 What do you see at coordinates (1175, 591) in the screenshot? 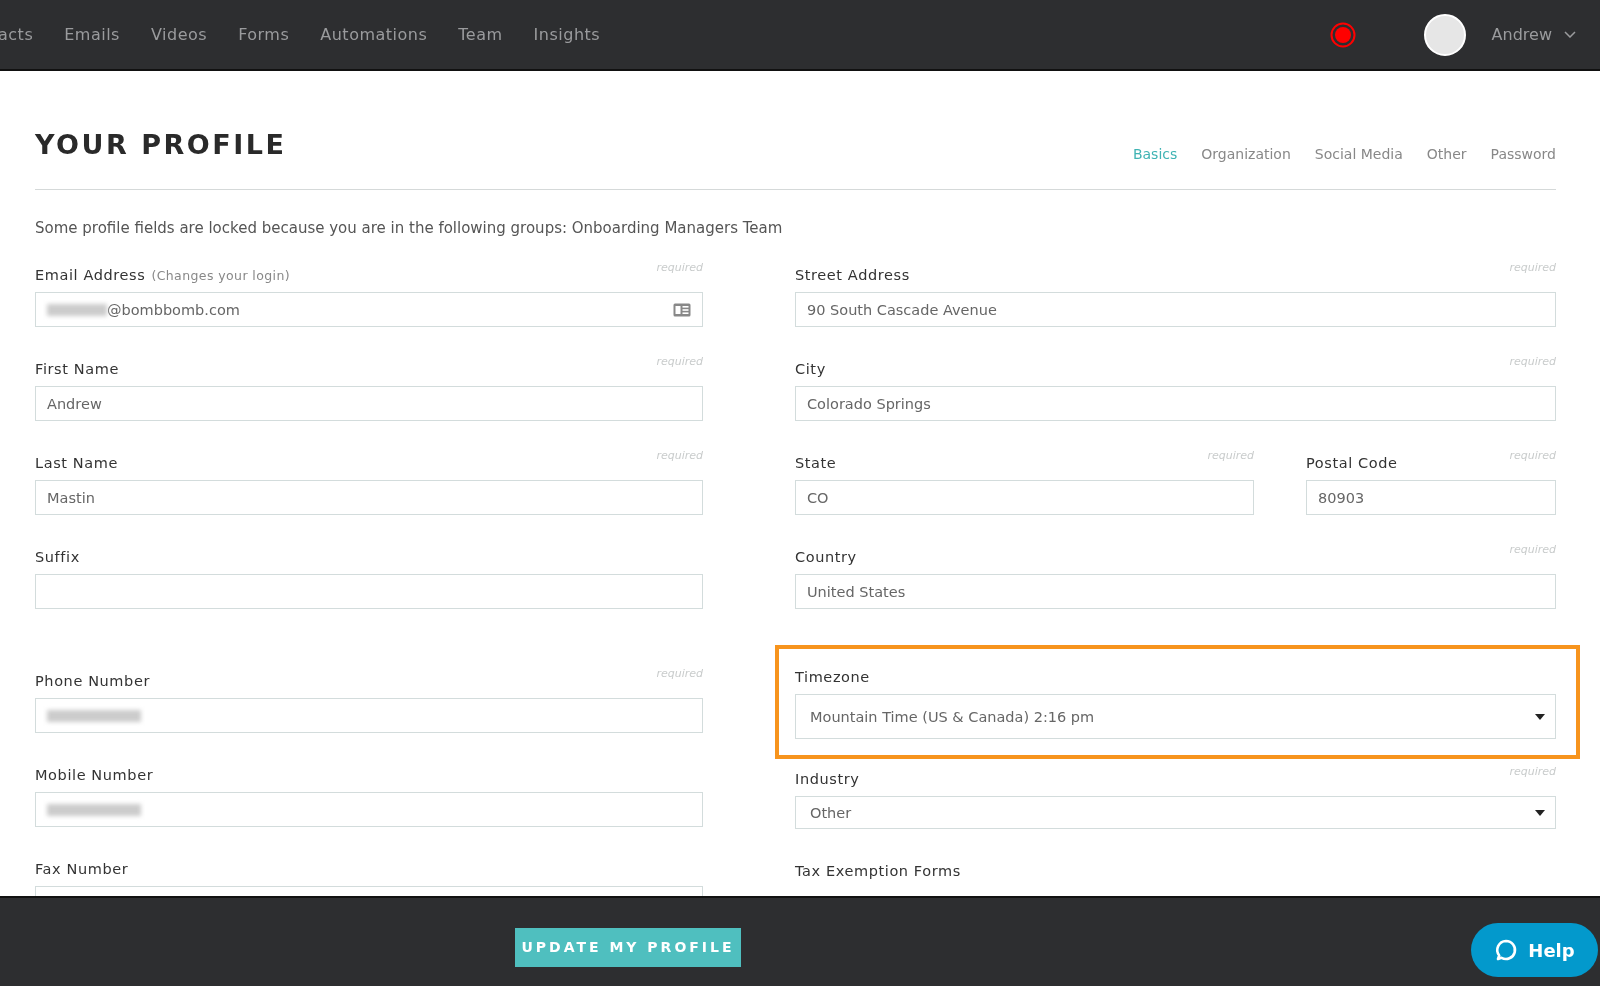
I see `text-field: United States` at bounding box center [1175, 591].